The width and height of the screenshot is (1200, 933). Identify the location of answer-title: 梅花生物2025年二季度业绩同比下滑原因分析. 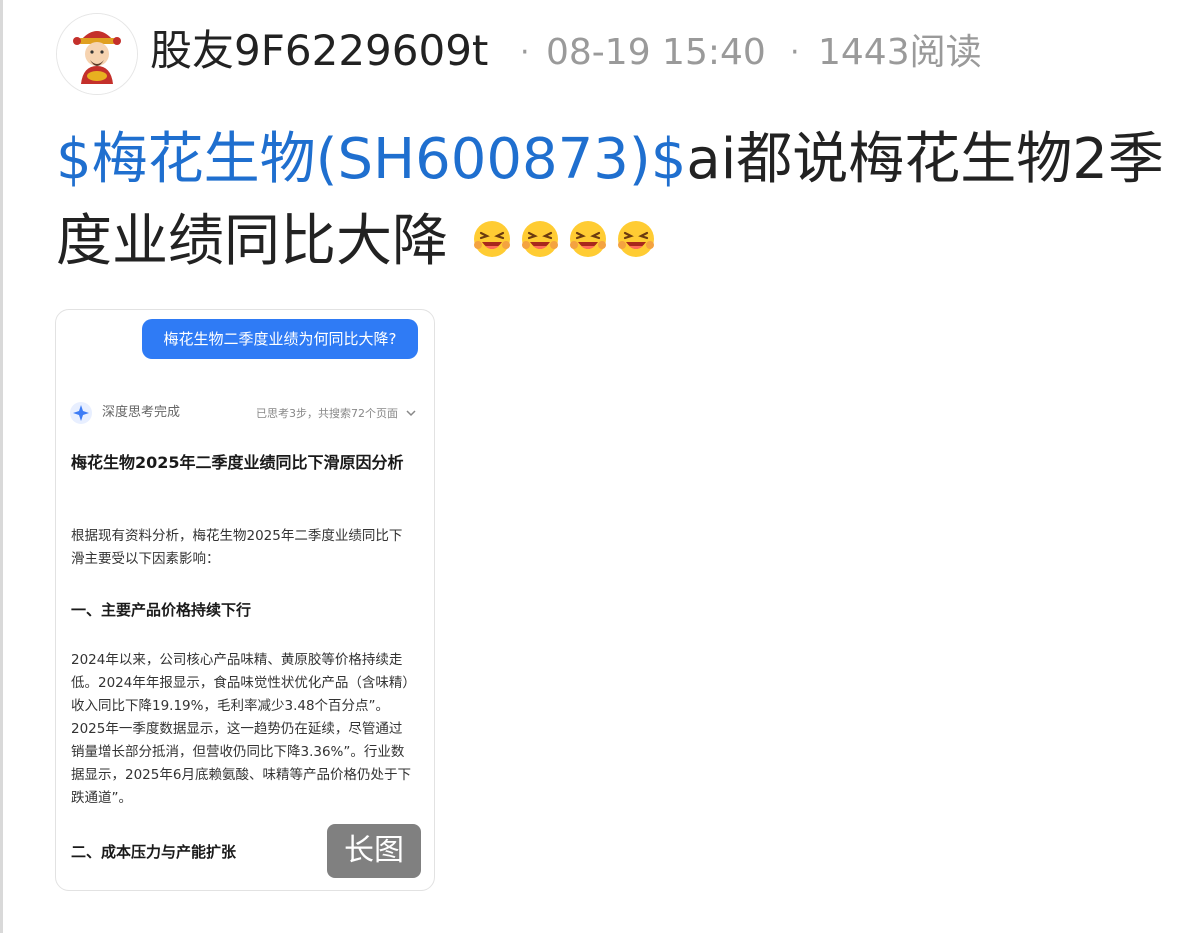
(237, 462).